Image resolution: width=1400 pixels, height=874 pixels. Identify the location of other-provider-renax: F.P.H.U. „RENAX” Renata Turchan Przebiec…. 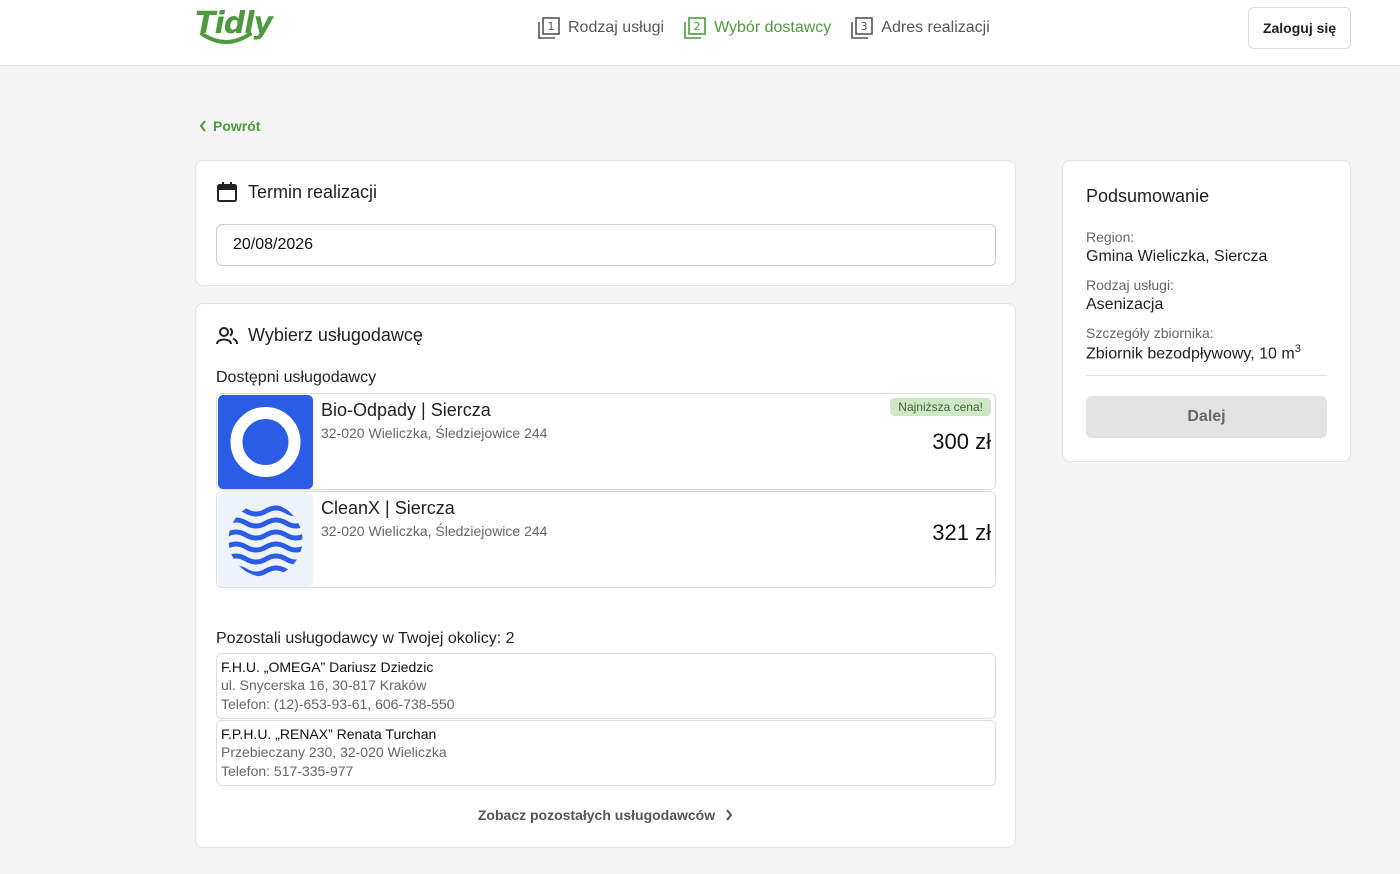
(606, 753).